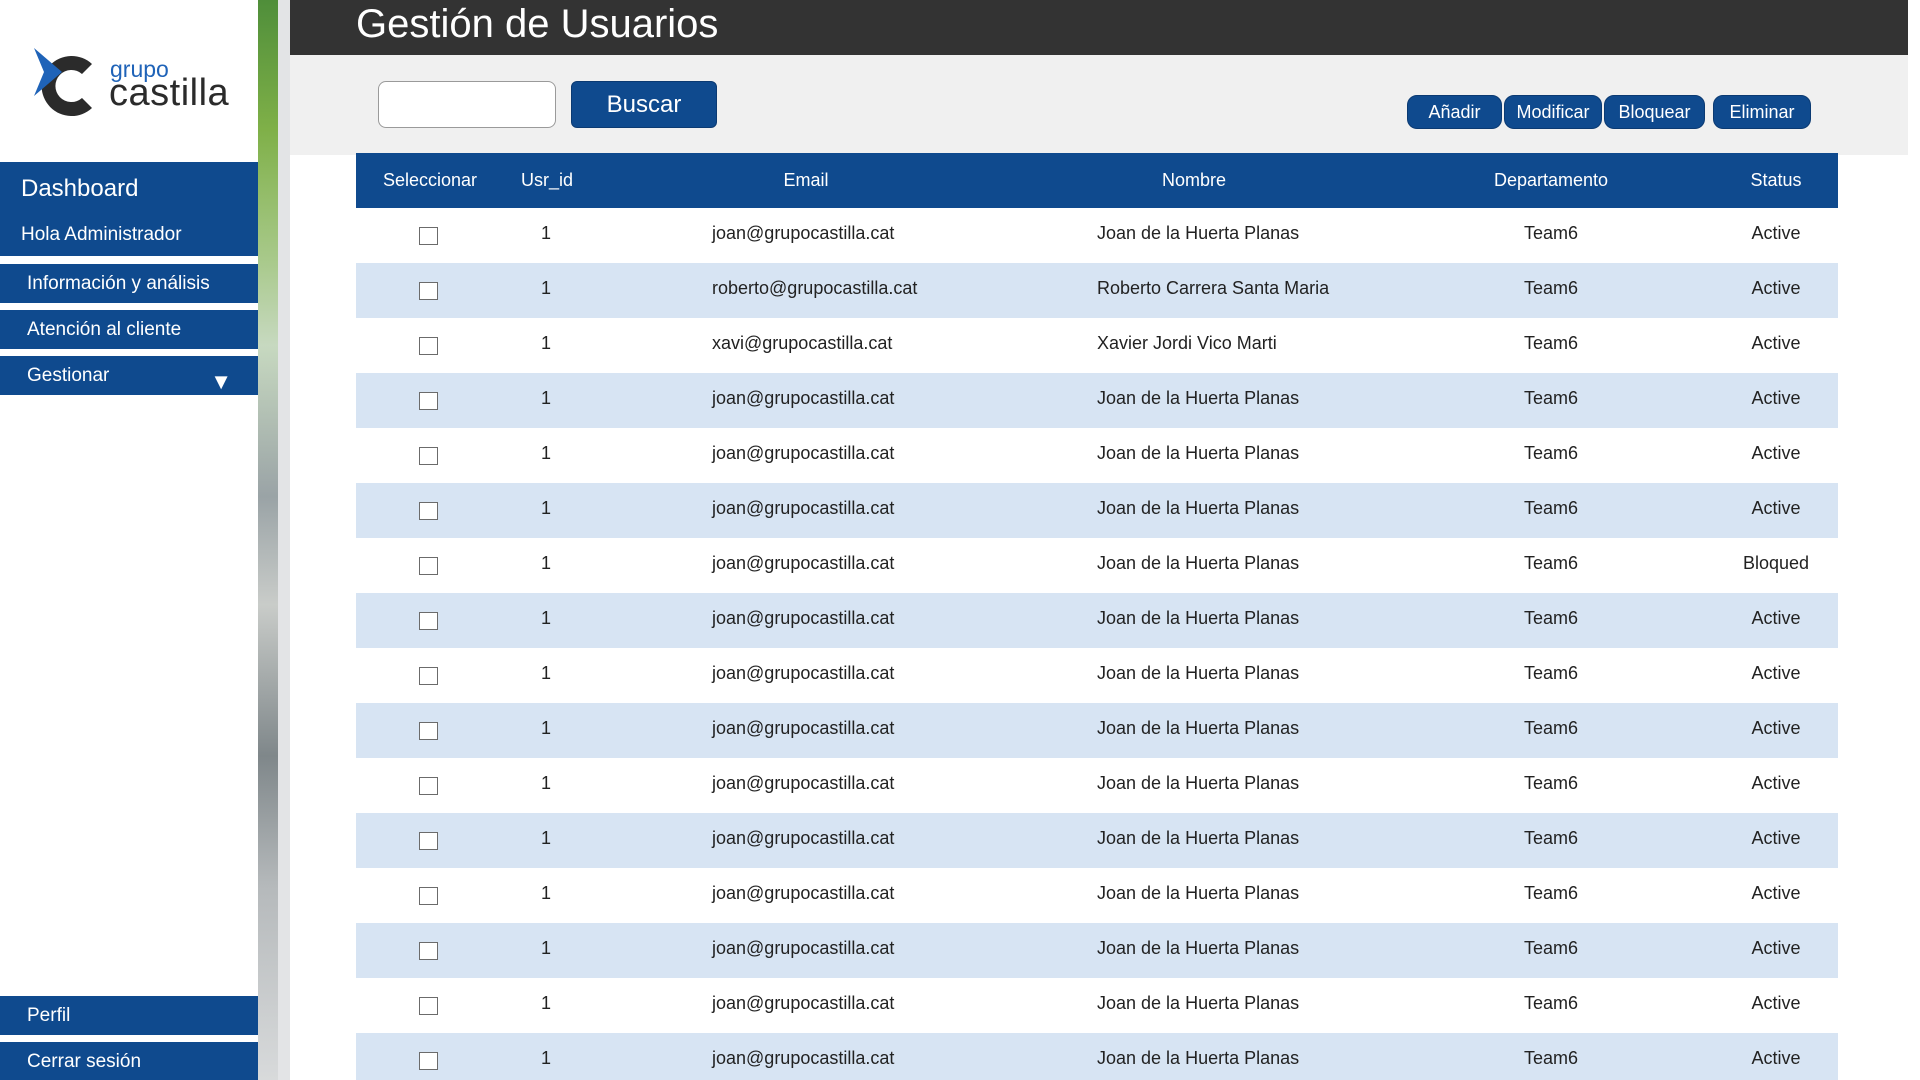 The height and width of the screenshot is (1080, 1920). What do you see at coordinates (467, 104) in the screenshot?
I see `search-input` at bounding box center [467, 104].